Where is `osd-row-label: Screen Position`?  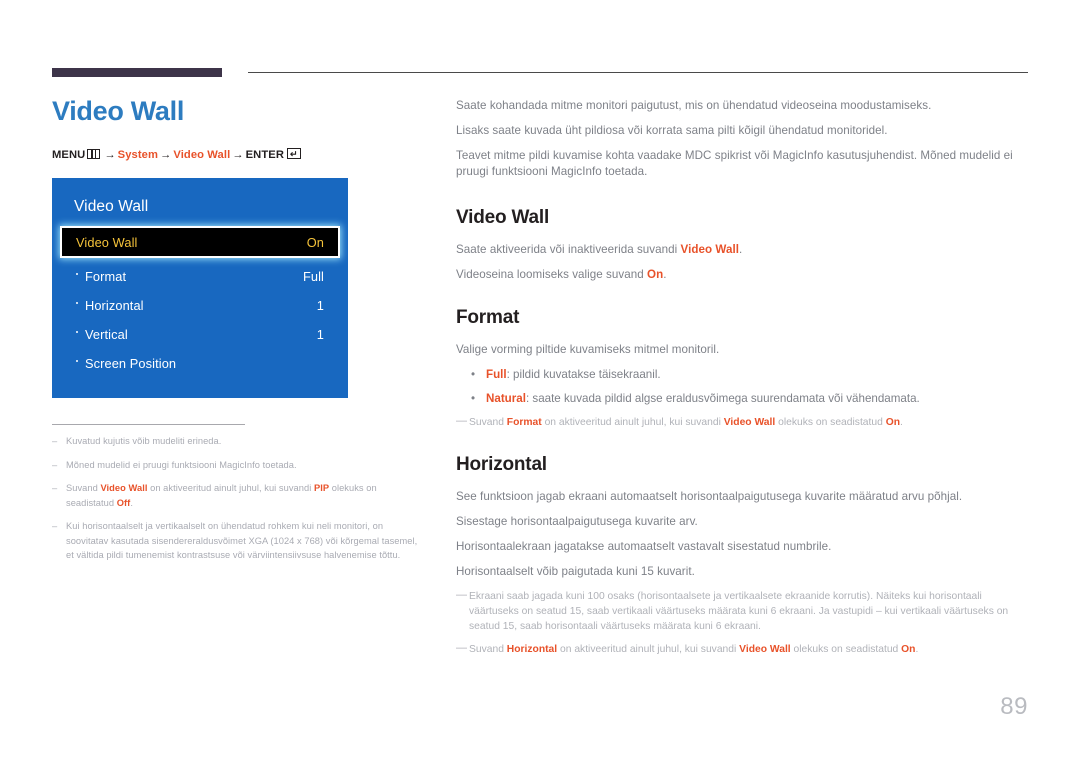
osd-row-label: Screen Position is located at coordinates (131, 363).